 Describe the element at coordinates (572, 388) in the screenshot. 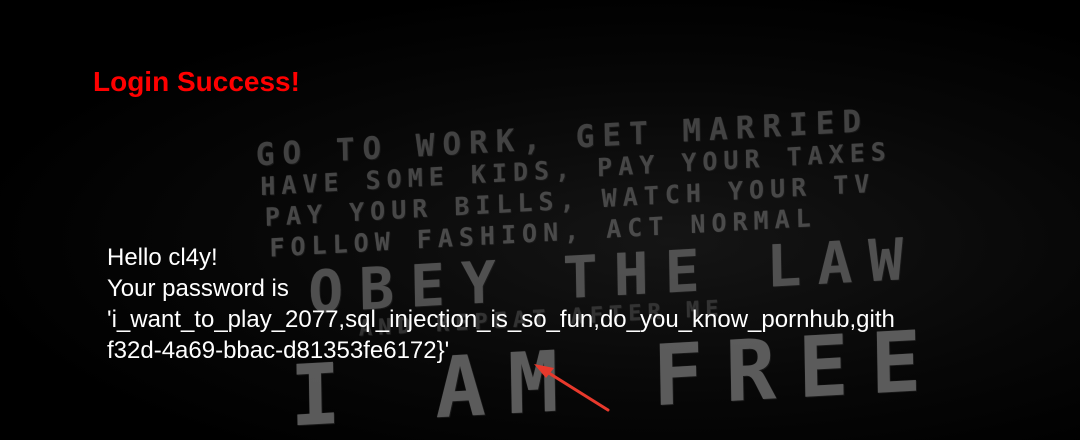

I see `annotation-arrow-icon` at that location.